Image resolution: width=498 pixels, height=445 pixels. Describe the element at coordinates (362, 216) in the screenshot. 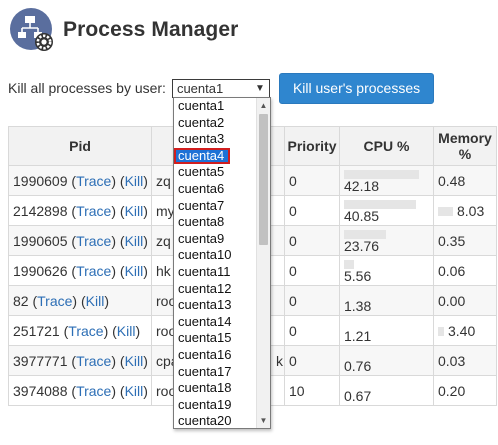

I see `cpu-value: 40.85` at that location.